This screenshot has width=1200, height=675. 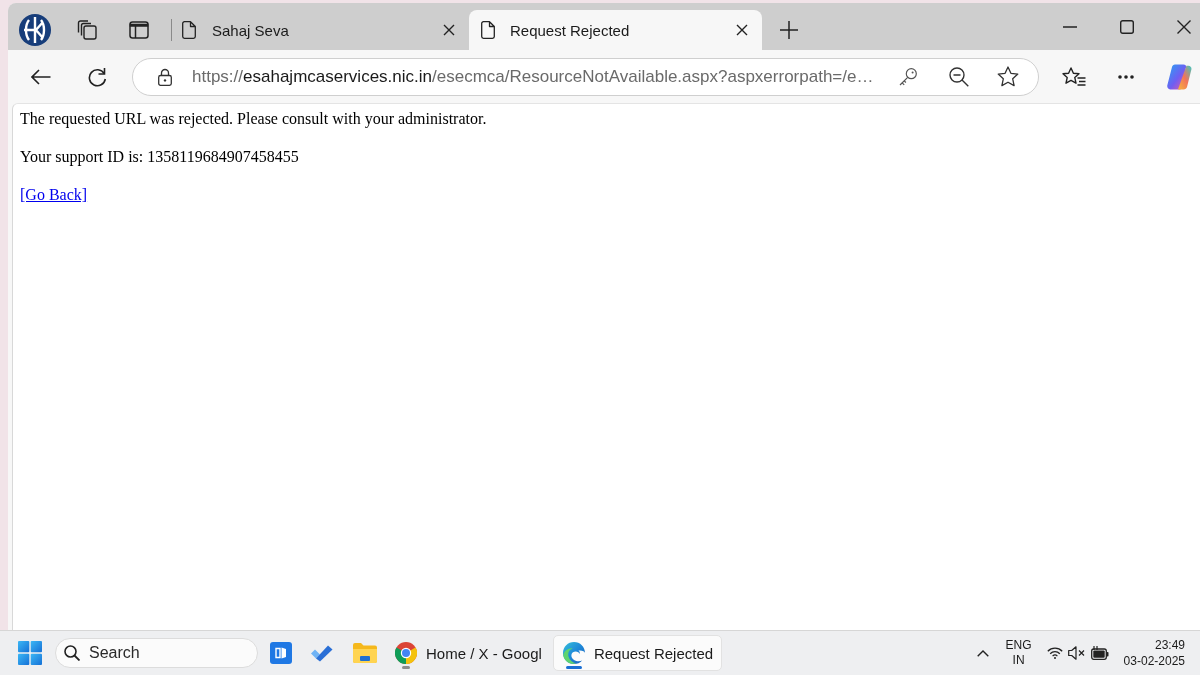 What do you see at coordinates (41, 76) in the screenshot?
I see `back-icon` at bounding box center [41, 76].